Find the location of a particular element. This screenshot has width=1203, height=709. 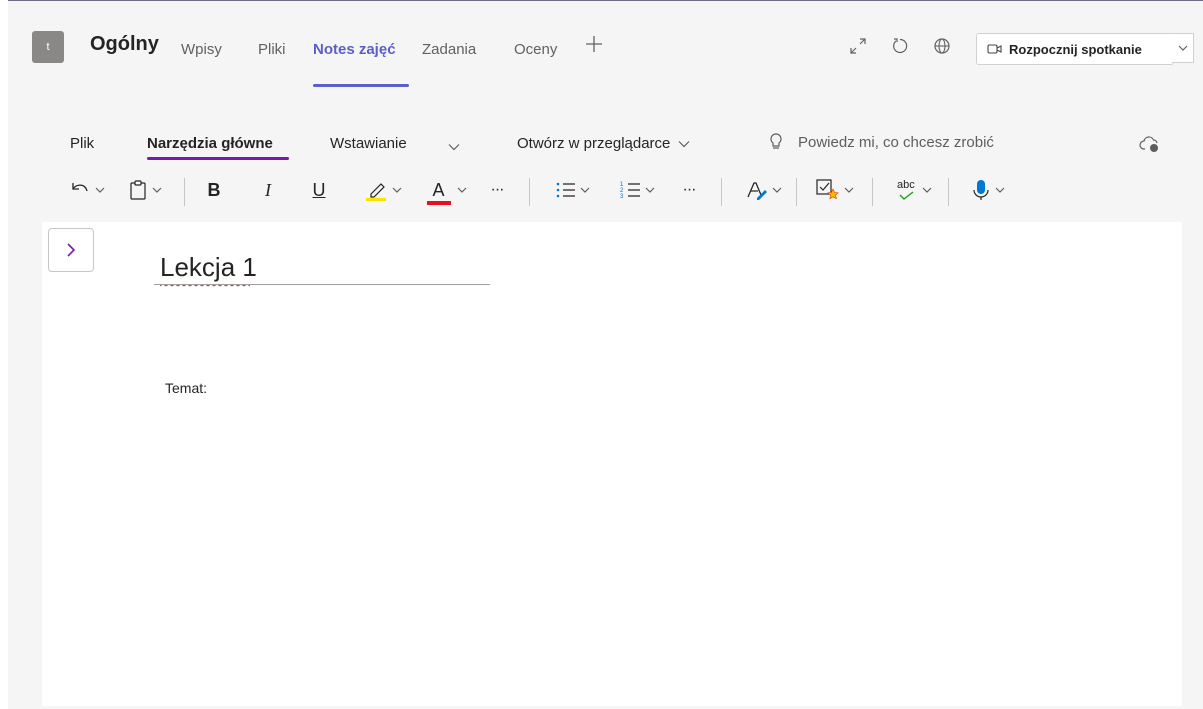

font-color-letter: A is located at coordinates (438, 190).